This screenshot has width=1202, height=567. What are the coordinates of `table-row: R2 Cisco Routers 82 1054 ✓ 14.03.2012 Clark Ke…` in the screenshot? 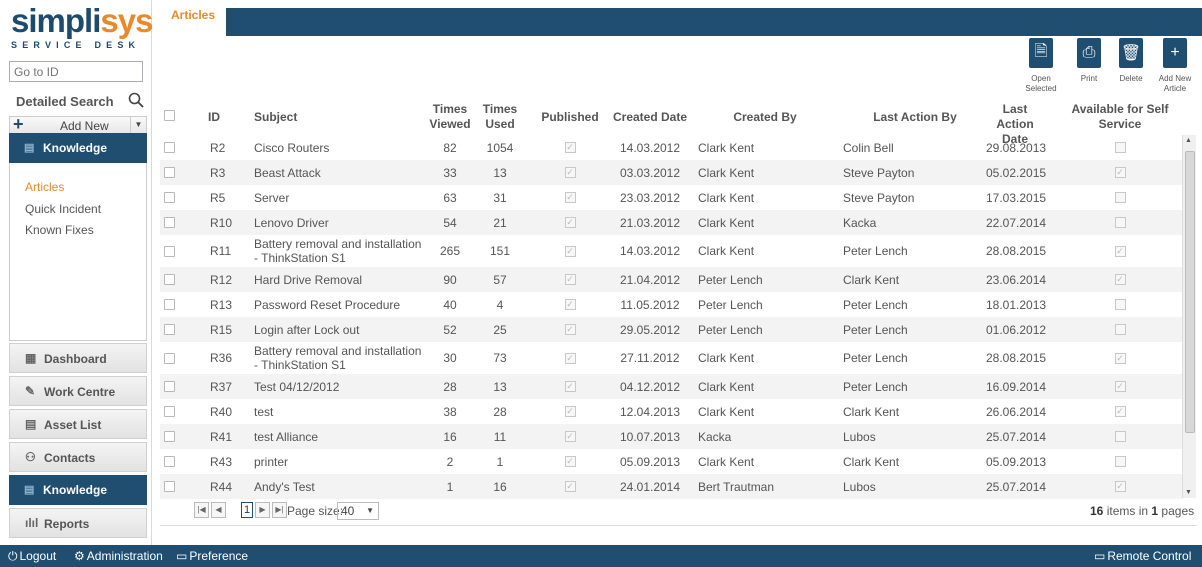 It's located at (671, 147).